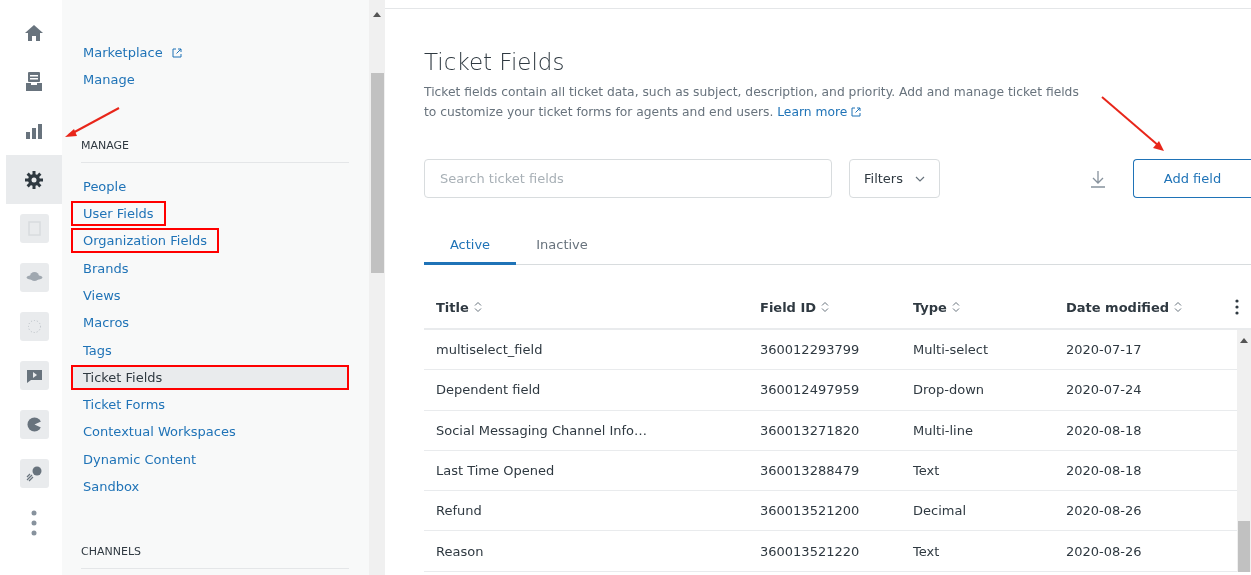 The image size is (1251, 575). Describe the element at coordinates (810, 471) in the screenshot. I see `table-cell-text: 360013288479` at that location.